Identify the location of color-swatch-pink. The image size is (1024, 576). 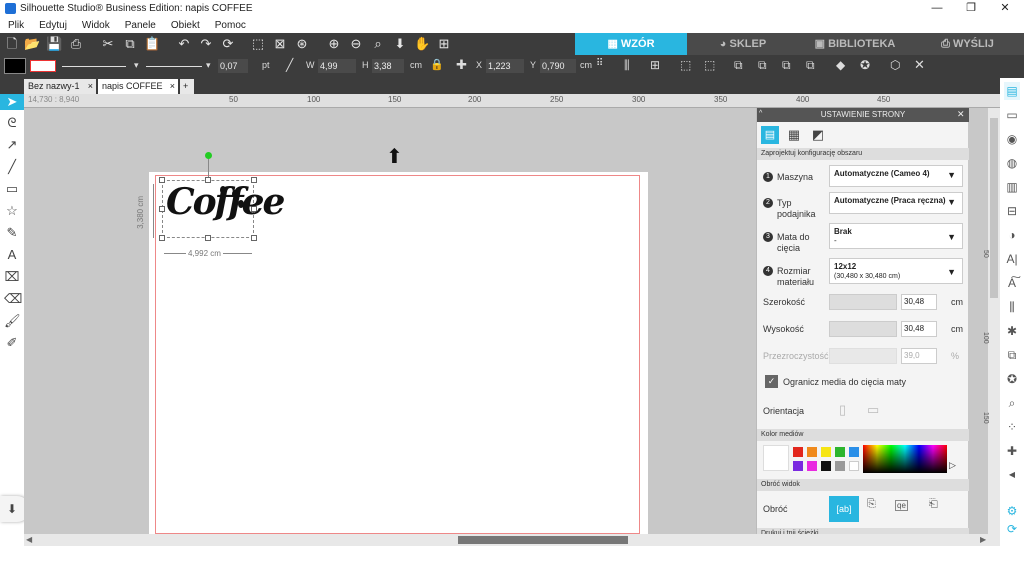
(812, 466).